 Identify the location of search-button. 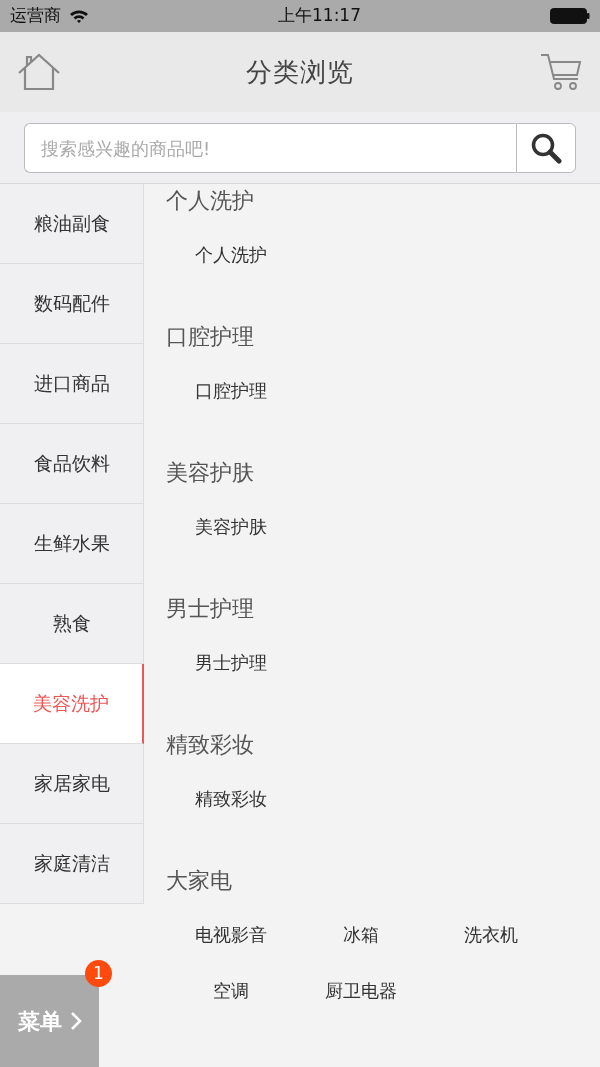
(546, 148).